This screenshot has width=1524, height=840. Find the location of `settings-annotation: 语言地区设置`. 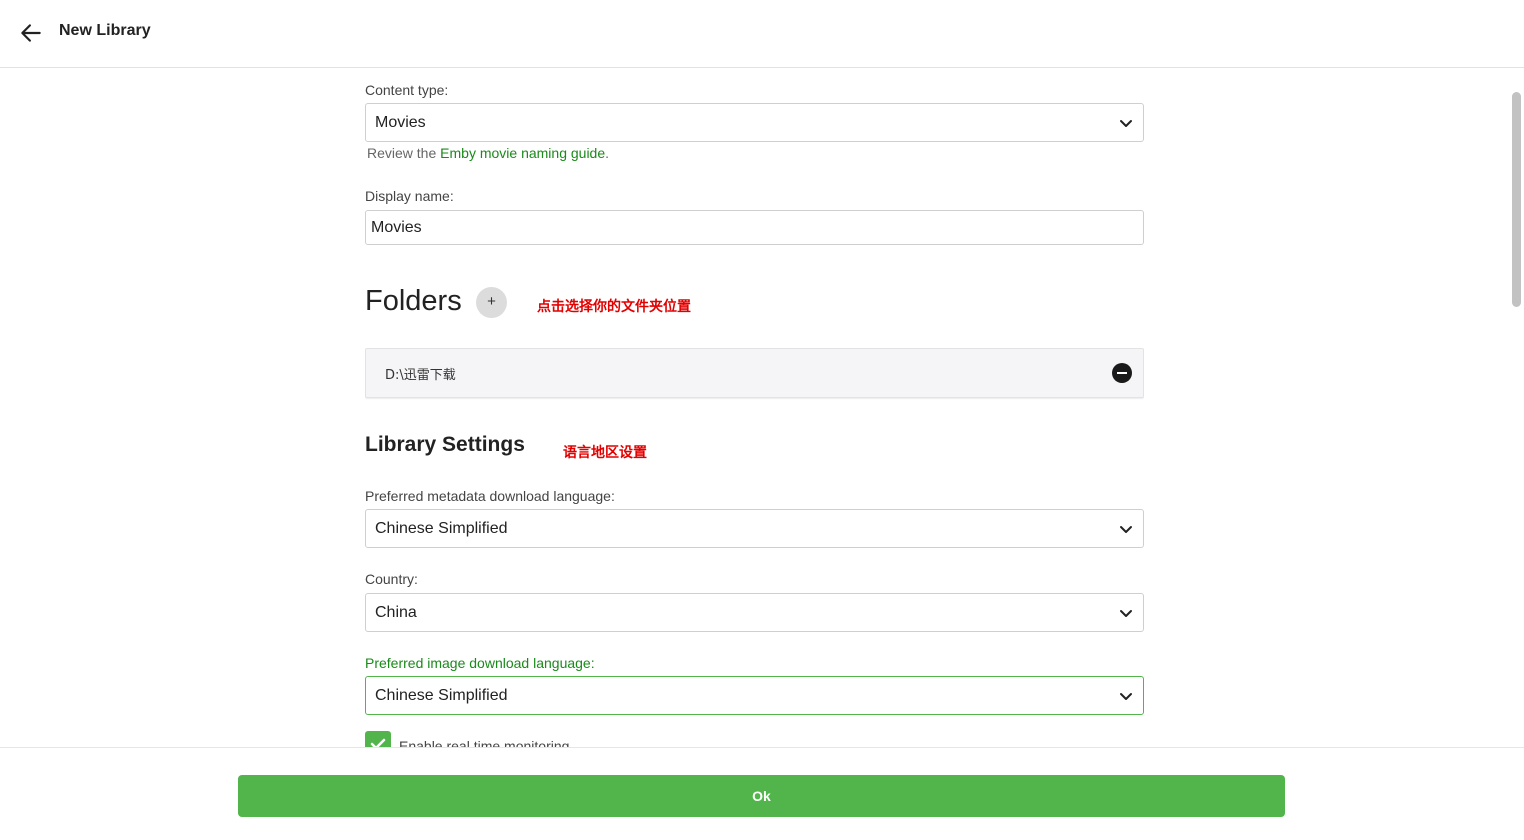

settings-annotation: 语言地区设置 is located at coordinates (605, 453).